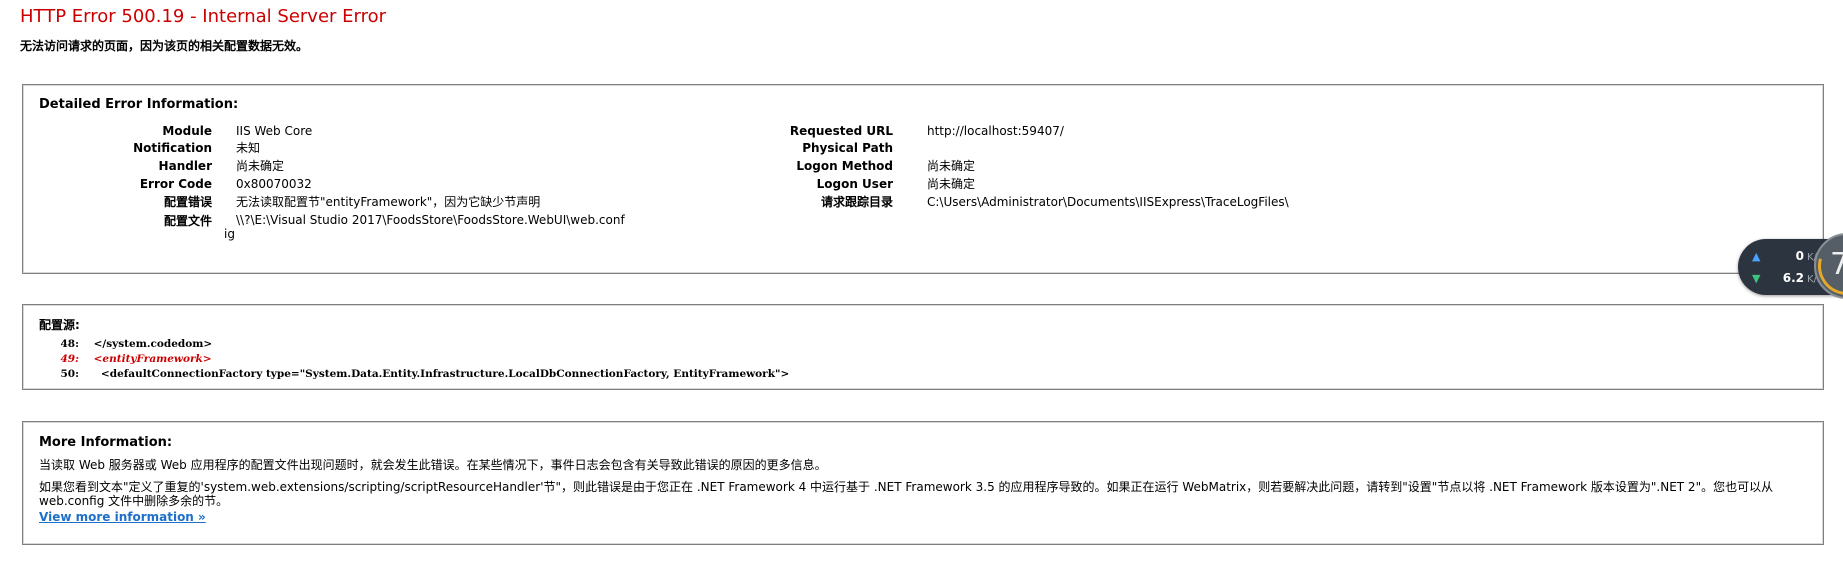 This screenshot has width=1843, height=571. What do you see at coordinates (1223, 184) in the screenshot?
I see `detail-row-logon-user: Logon User 尚未确定` at bounding box center [1223, 184].